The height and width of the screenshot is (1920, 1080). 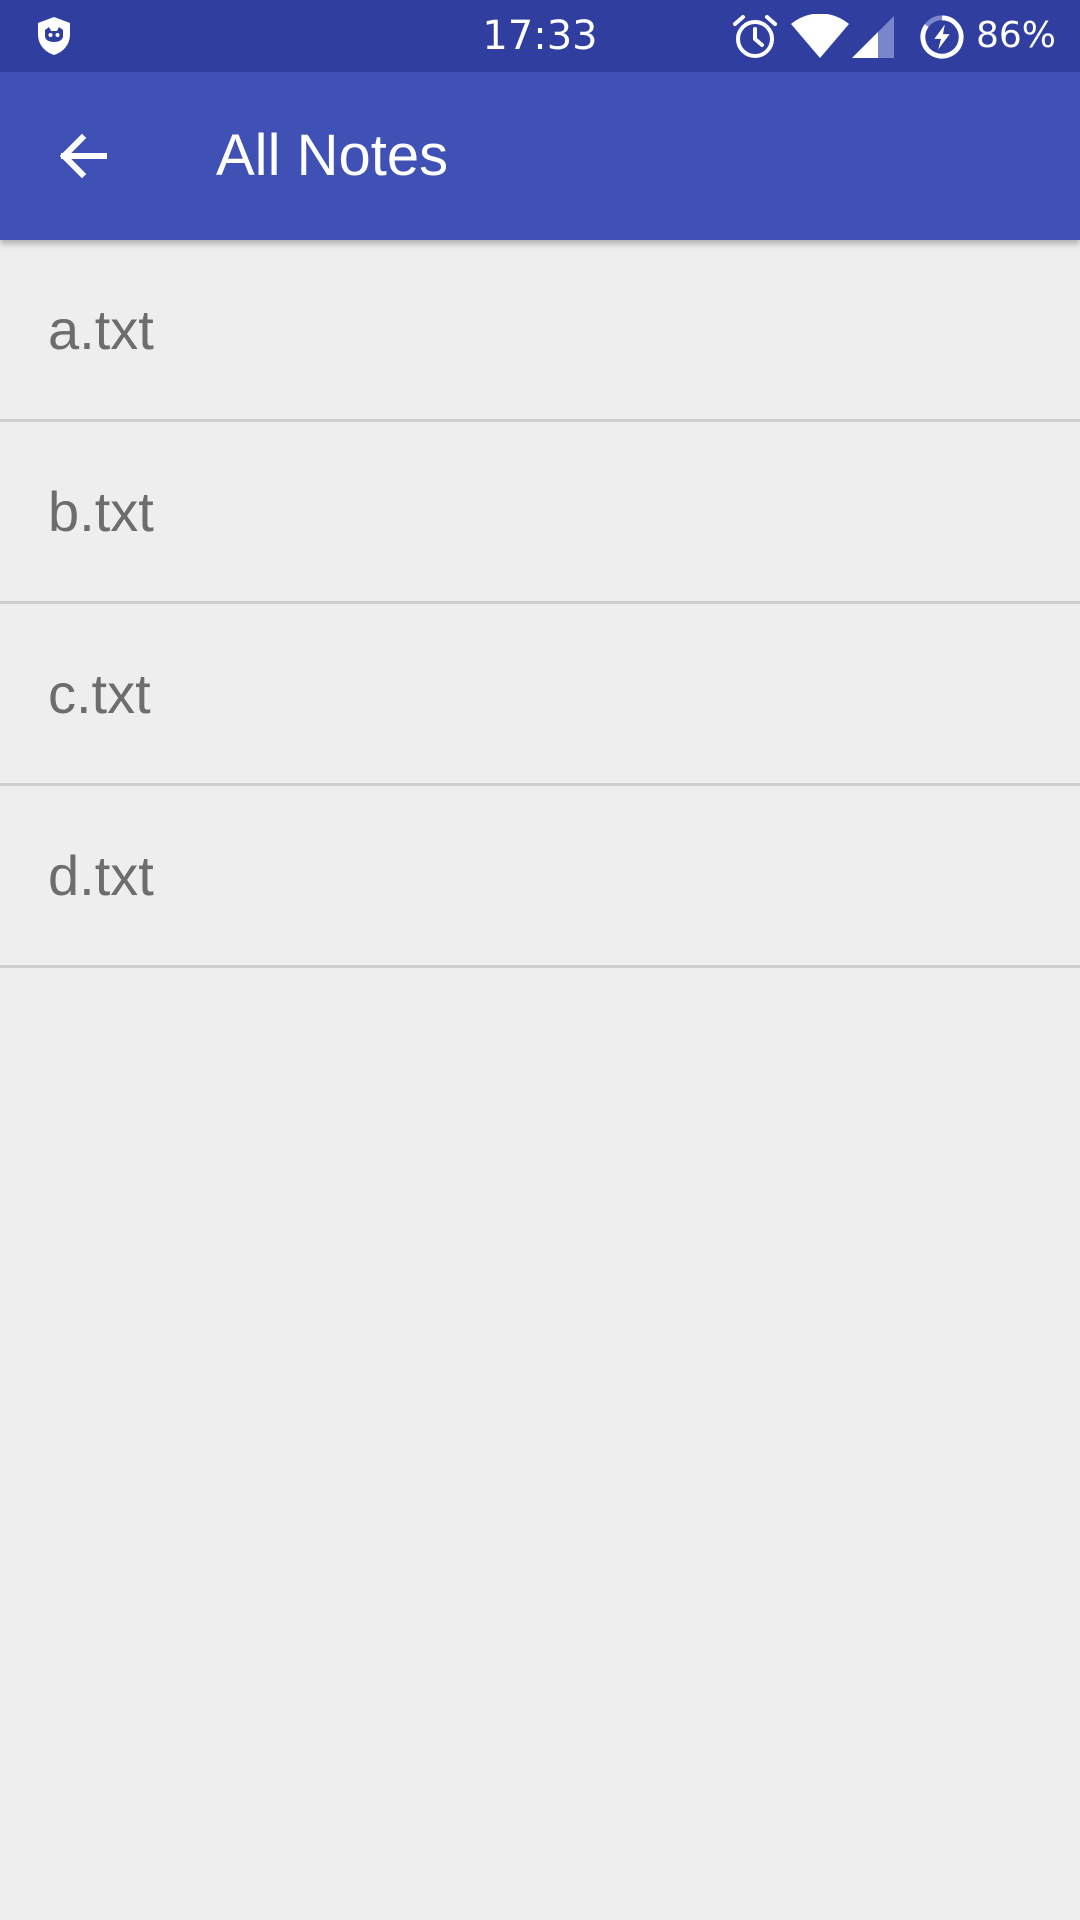 I want to click on list-item: a.txt, so click(x=540, y=331).